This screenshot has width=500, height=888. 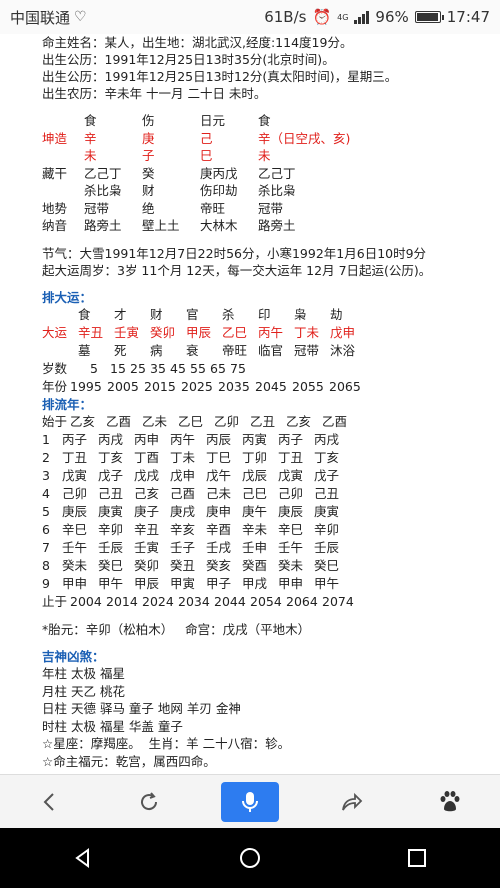 What do you see at coordinates (83, 421) in the screenshot?
I see `liunian-cell: 乙亥` at bounding box center [83, 421].